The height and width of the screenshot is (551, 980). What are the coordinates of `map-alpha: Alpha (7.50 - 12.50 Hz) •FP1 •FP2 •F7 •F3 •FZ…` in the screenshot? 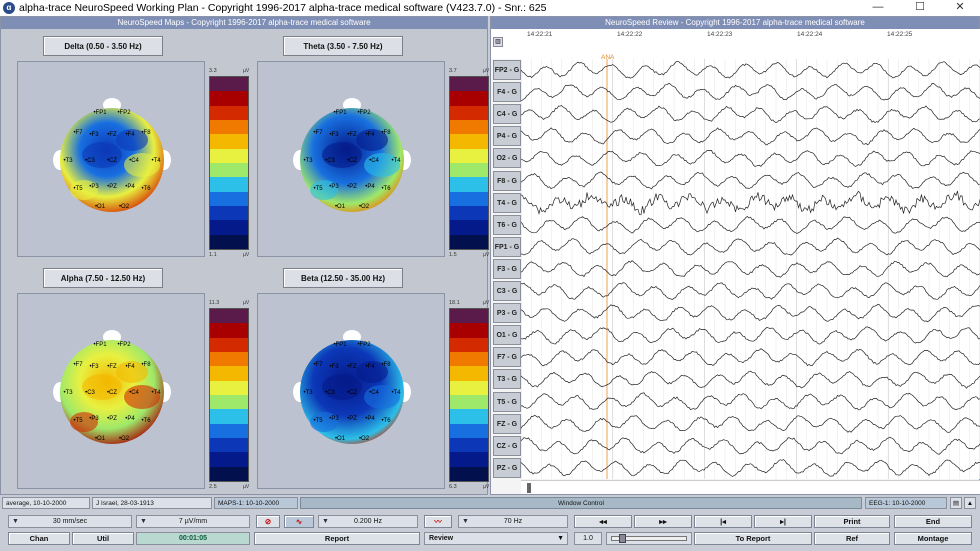 It's located at (130, 379).